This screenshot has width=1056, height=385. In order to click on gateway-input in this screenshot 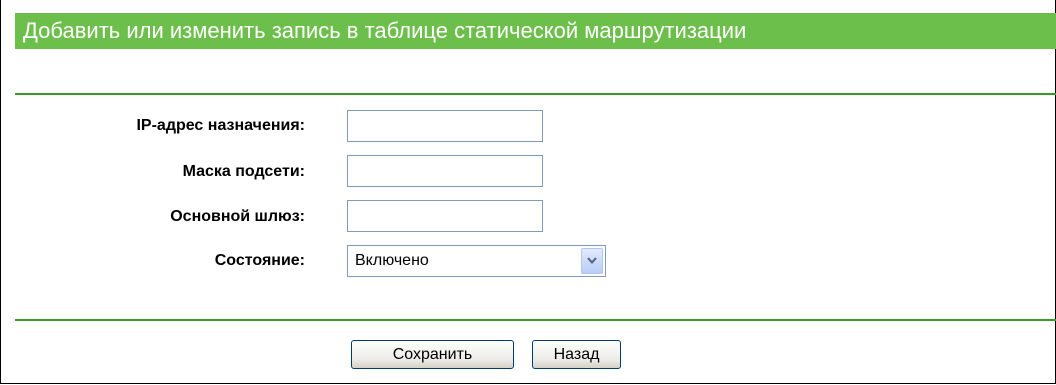, I will do `click(445, 216)`.